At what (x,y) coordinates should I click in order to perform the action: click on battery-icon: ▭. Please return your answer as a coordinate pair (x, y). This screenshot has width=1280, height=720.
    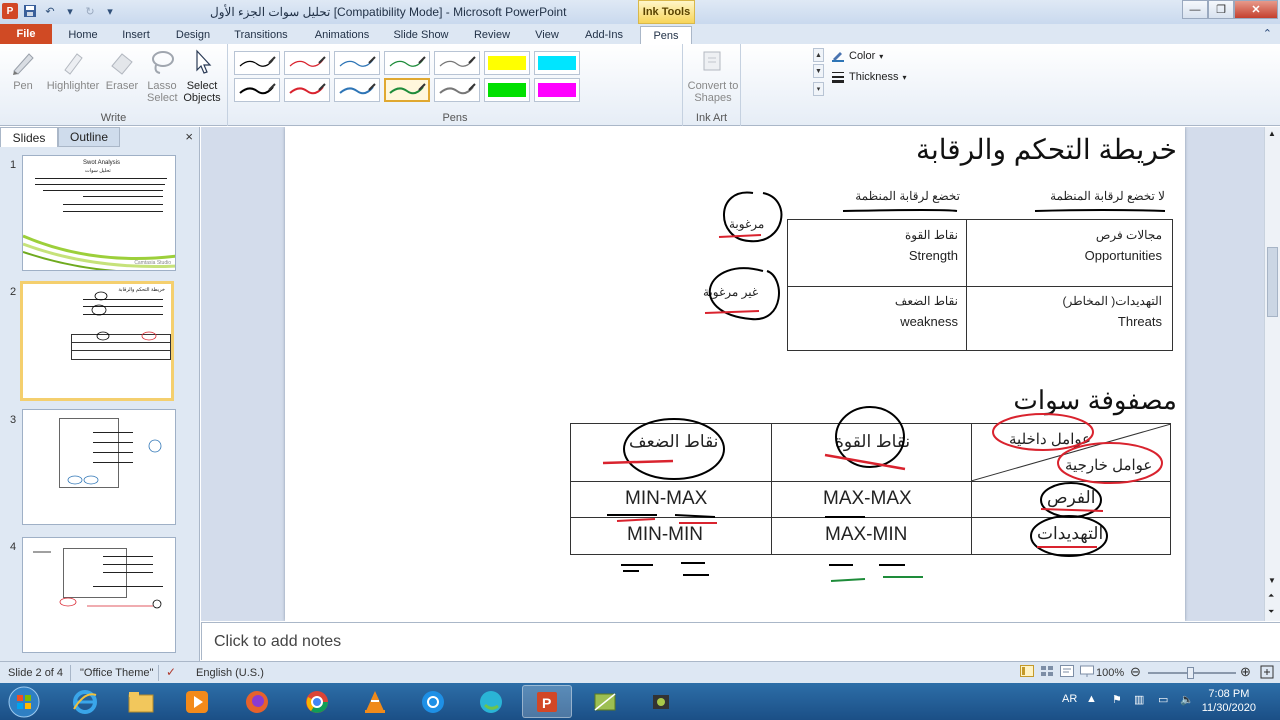
    Looking at the image, I should click on (1163, 699).